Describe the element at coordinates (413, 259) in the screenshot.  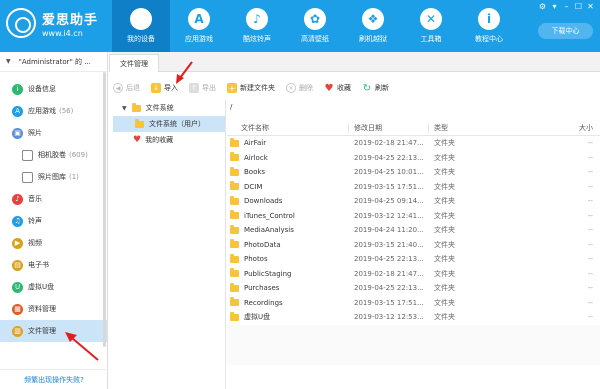
I see `file-row: Photos 2019-04-25 22:13... 文件夹 --` at that location.